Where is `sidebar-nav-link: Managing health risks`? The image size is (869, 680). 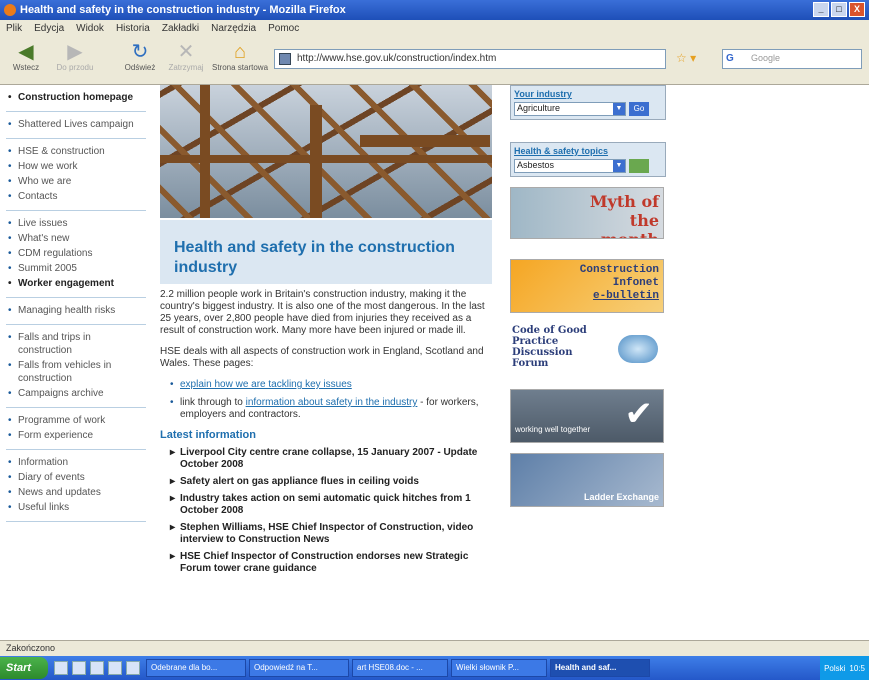 sidebar-nav-link: Managing health risks is located at coordinates (76, 310).